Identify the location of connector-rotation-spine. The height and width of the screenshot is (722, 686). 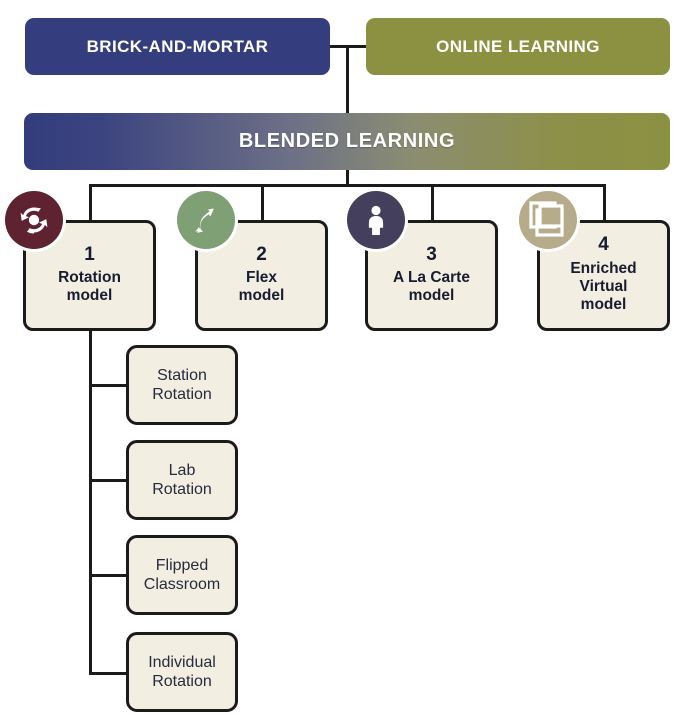
(90, 503).